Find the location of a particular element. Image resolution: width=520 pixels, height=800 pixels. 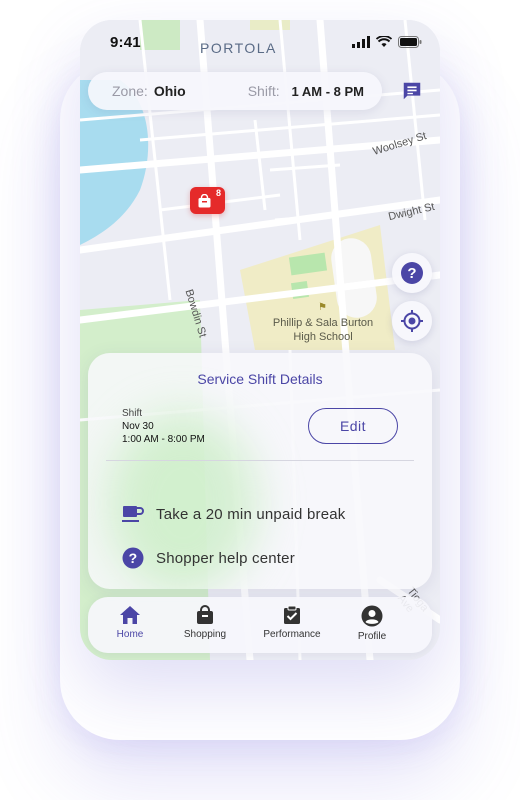

coffee-cup-icon is located at coordinates (133, 514).